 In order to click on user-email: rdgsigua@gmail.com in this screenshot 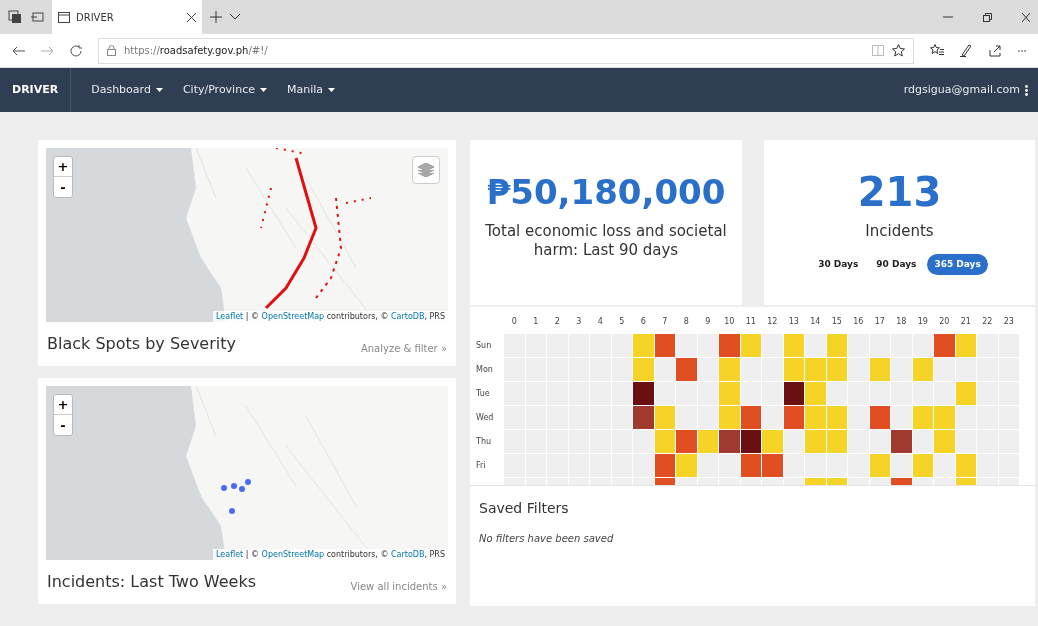, I will do `click(961, 90)`.